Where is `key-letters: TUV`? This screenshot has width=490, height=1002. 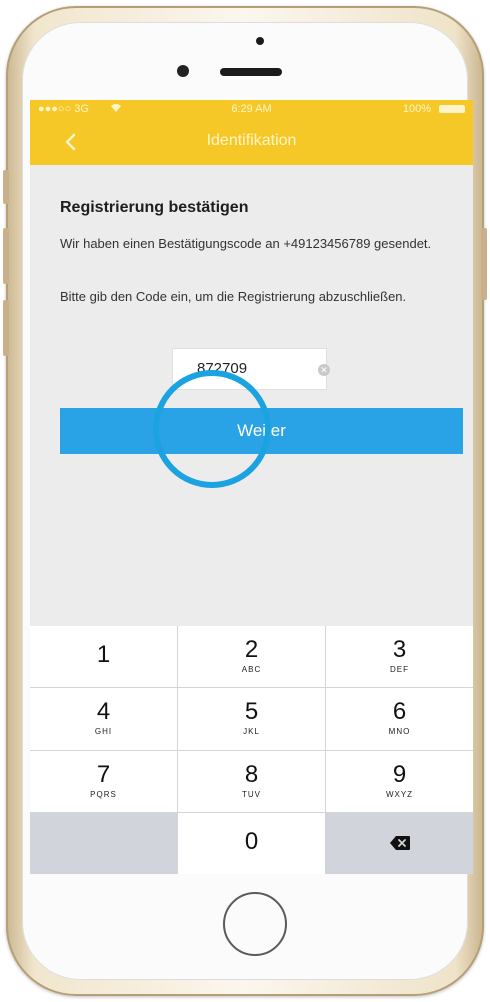
key-letters: TUV is located at coordinates (251, 794).